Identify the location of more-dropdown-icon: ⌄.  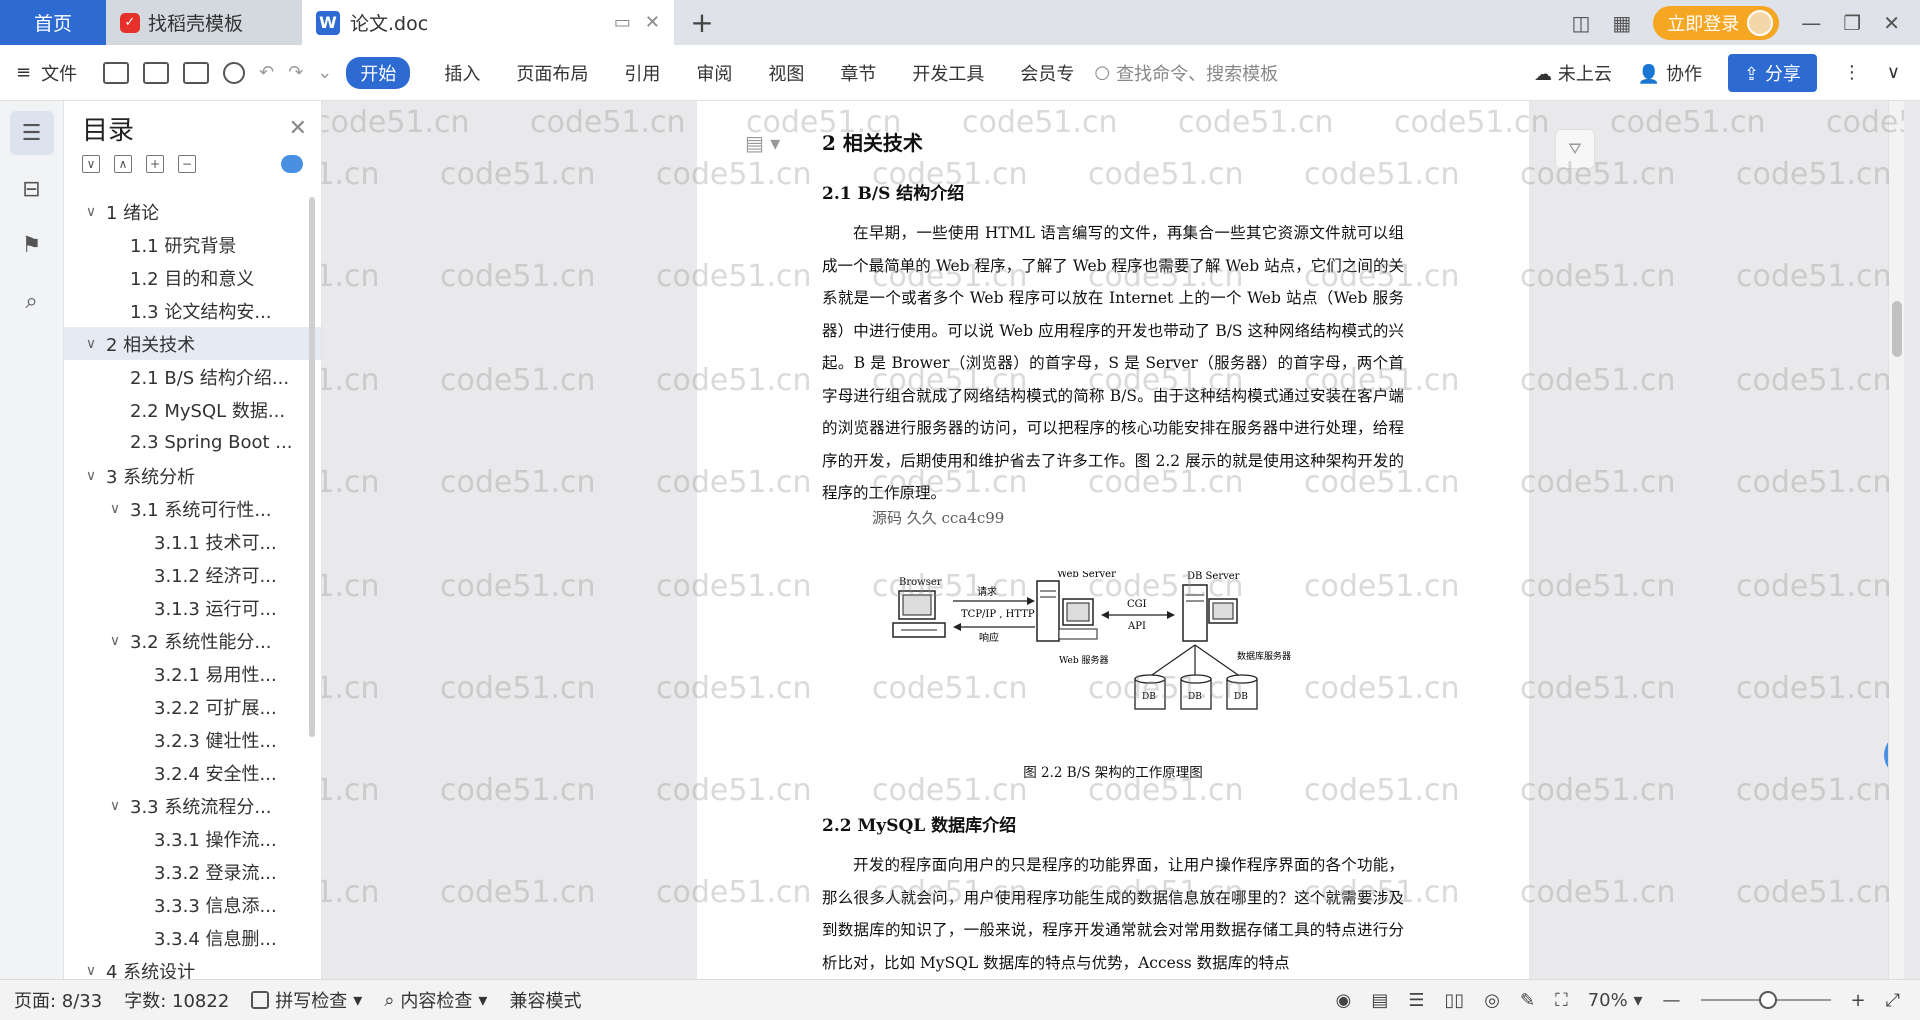
(324, 72).